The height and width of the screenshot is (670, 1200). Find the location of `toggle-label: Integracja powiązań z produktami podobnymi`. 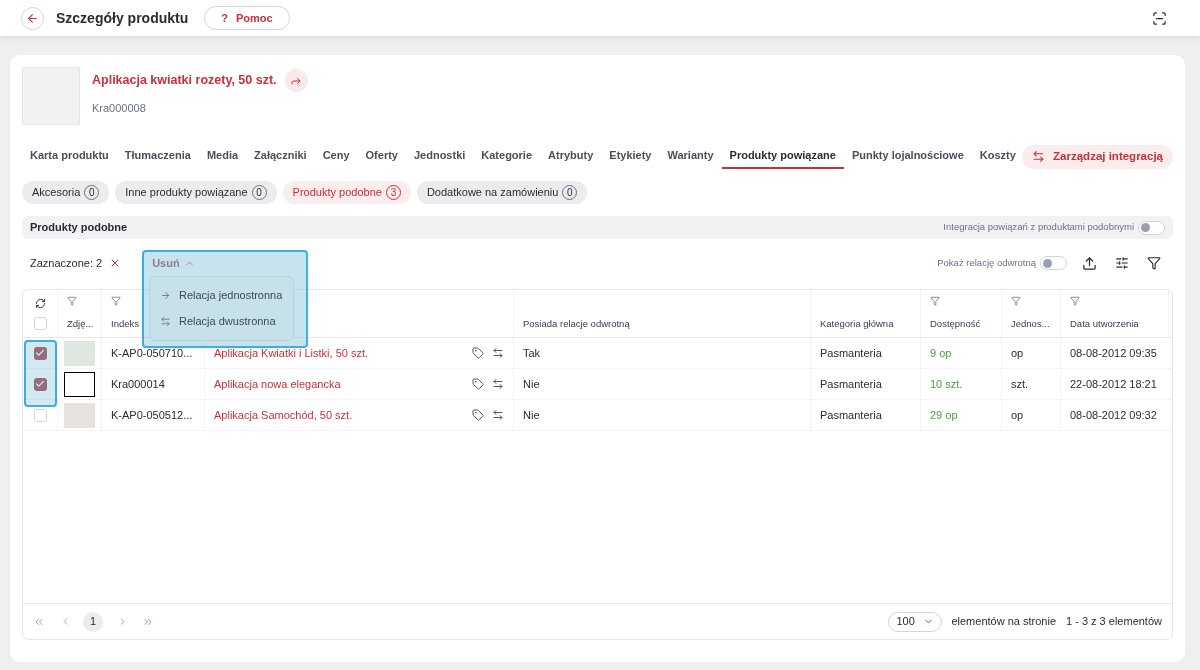

toggle-label: Integracja powiązań z produktami podobnymi is located at coordinates (1038, 227).